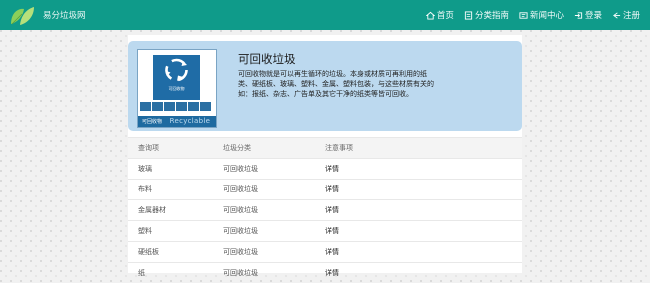 The height and width of the screenshot is (283, 650). What do you see at coordinates (430, 15) in the screenshot?
I see `home-icon` at bounding box center [430, 15].